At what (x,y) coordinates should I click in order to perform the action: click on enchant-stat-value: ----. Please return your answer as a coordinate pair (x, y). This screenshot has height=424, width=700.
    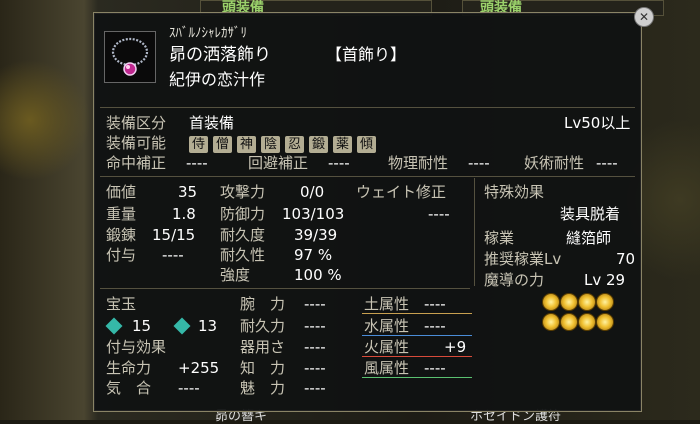
    Looking at the image, I should click on (189, 388).